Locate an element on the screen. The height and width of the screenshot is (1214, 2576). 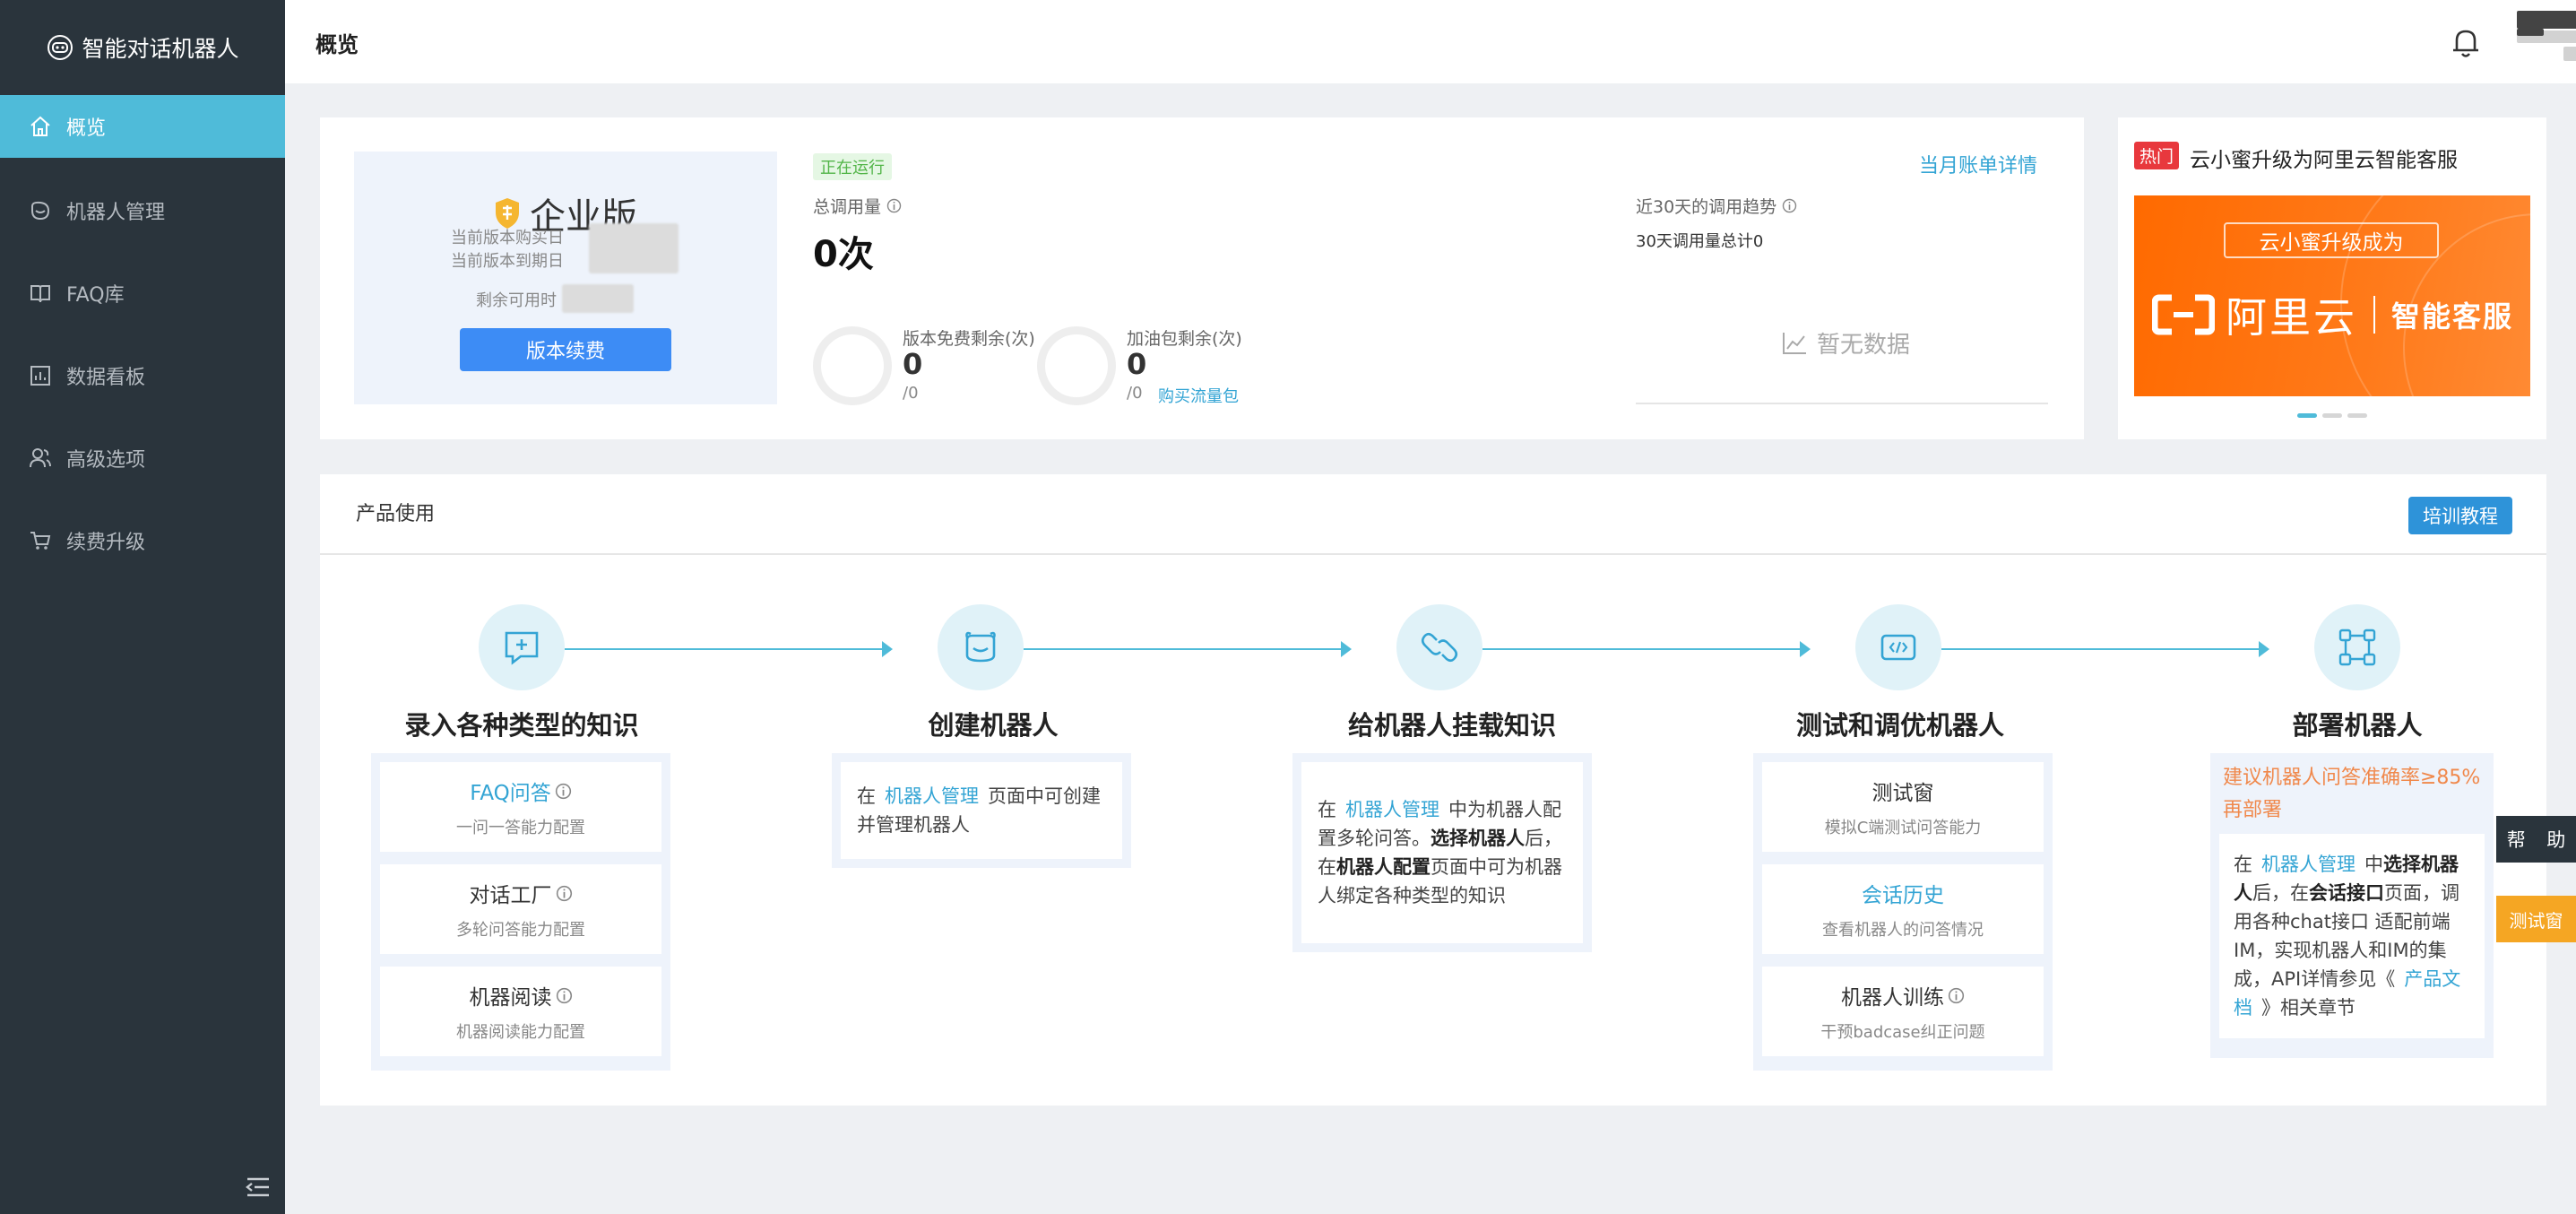
deploy-warning: 建议机器人问答准确率≥85%再部署 is located at coordinates (2352, 794).